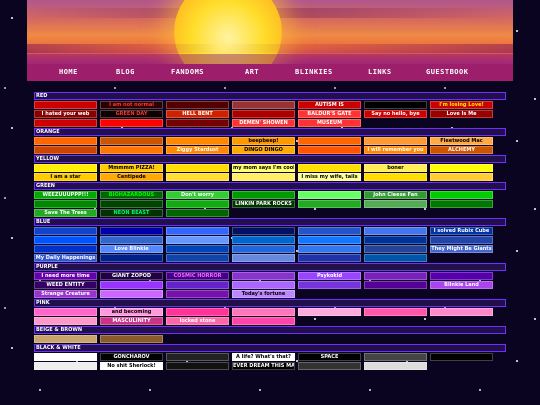 This screenshot has height=405, width=540. I want to click on blinkie: My Daily Happenings, so click(65, 258).